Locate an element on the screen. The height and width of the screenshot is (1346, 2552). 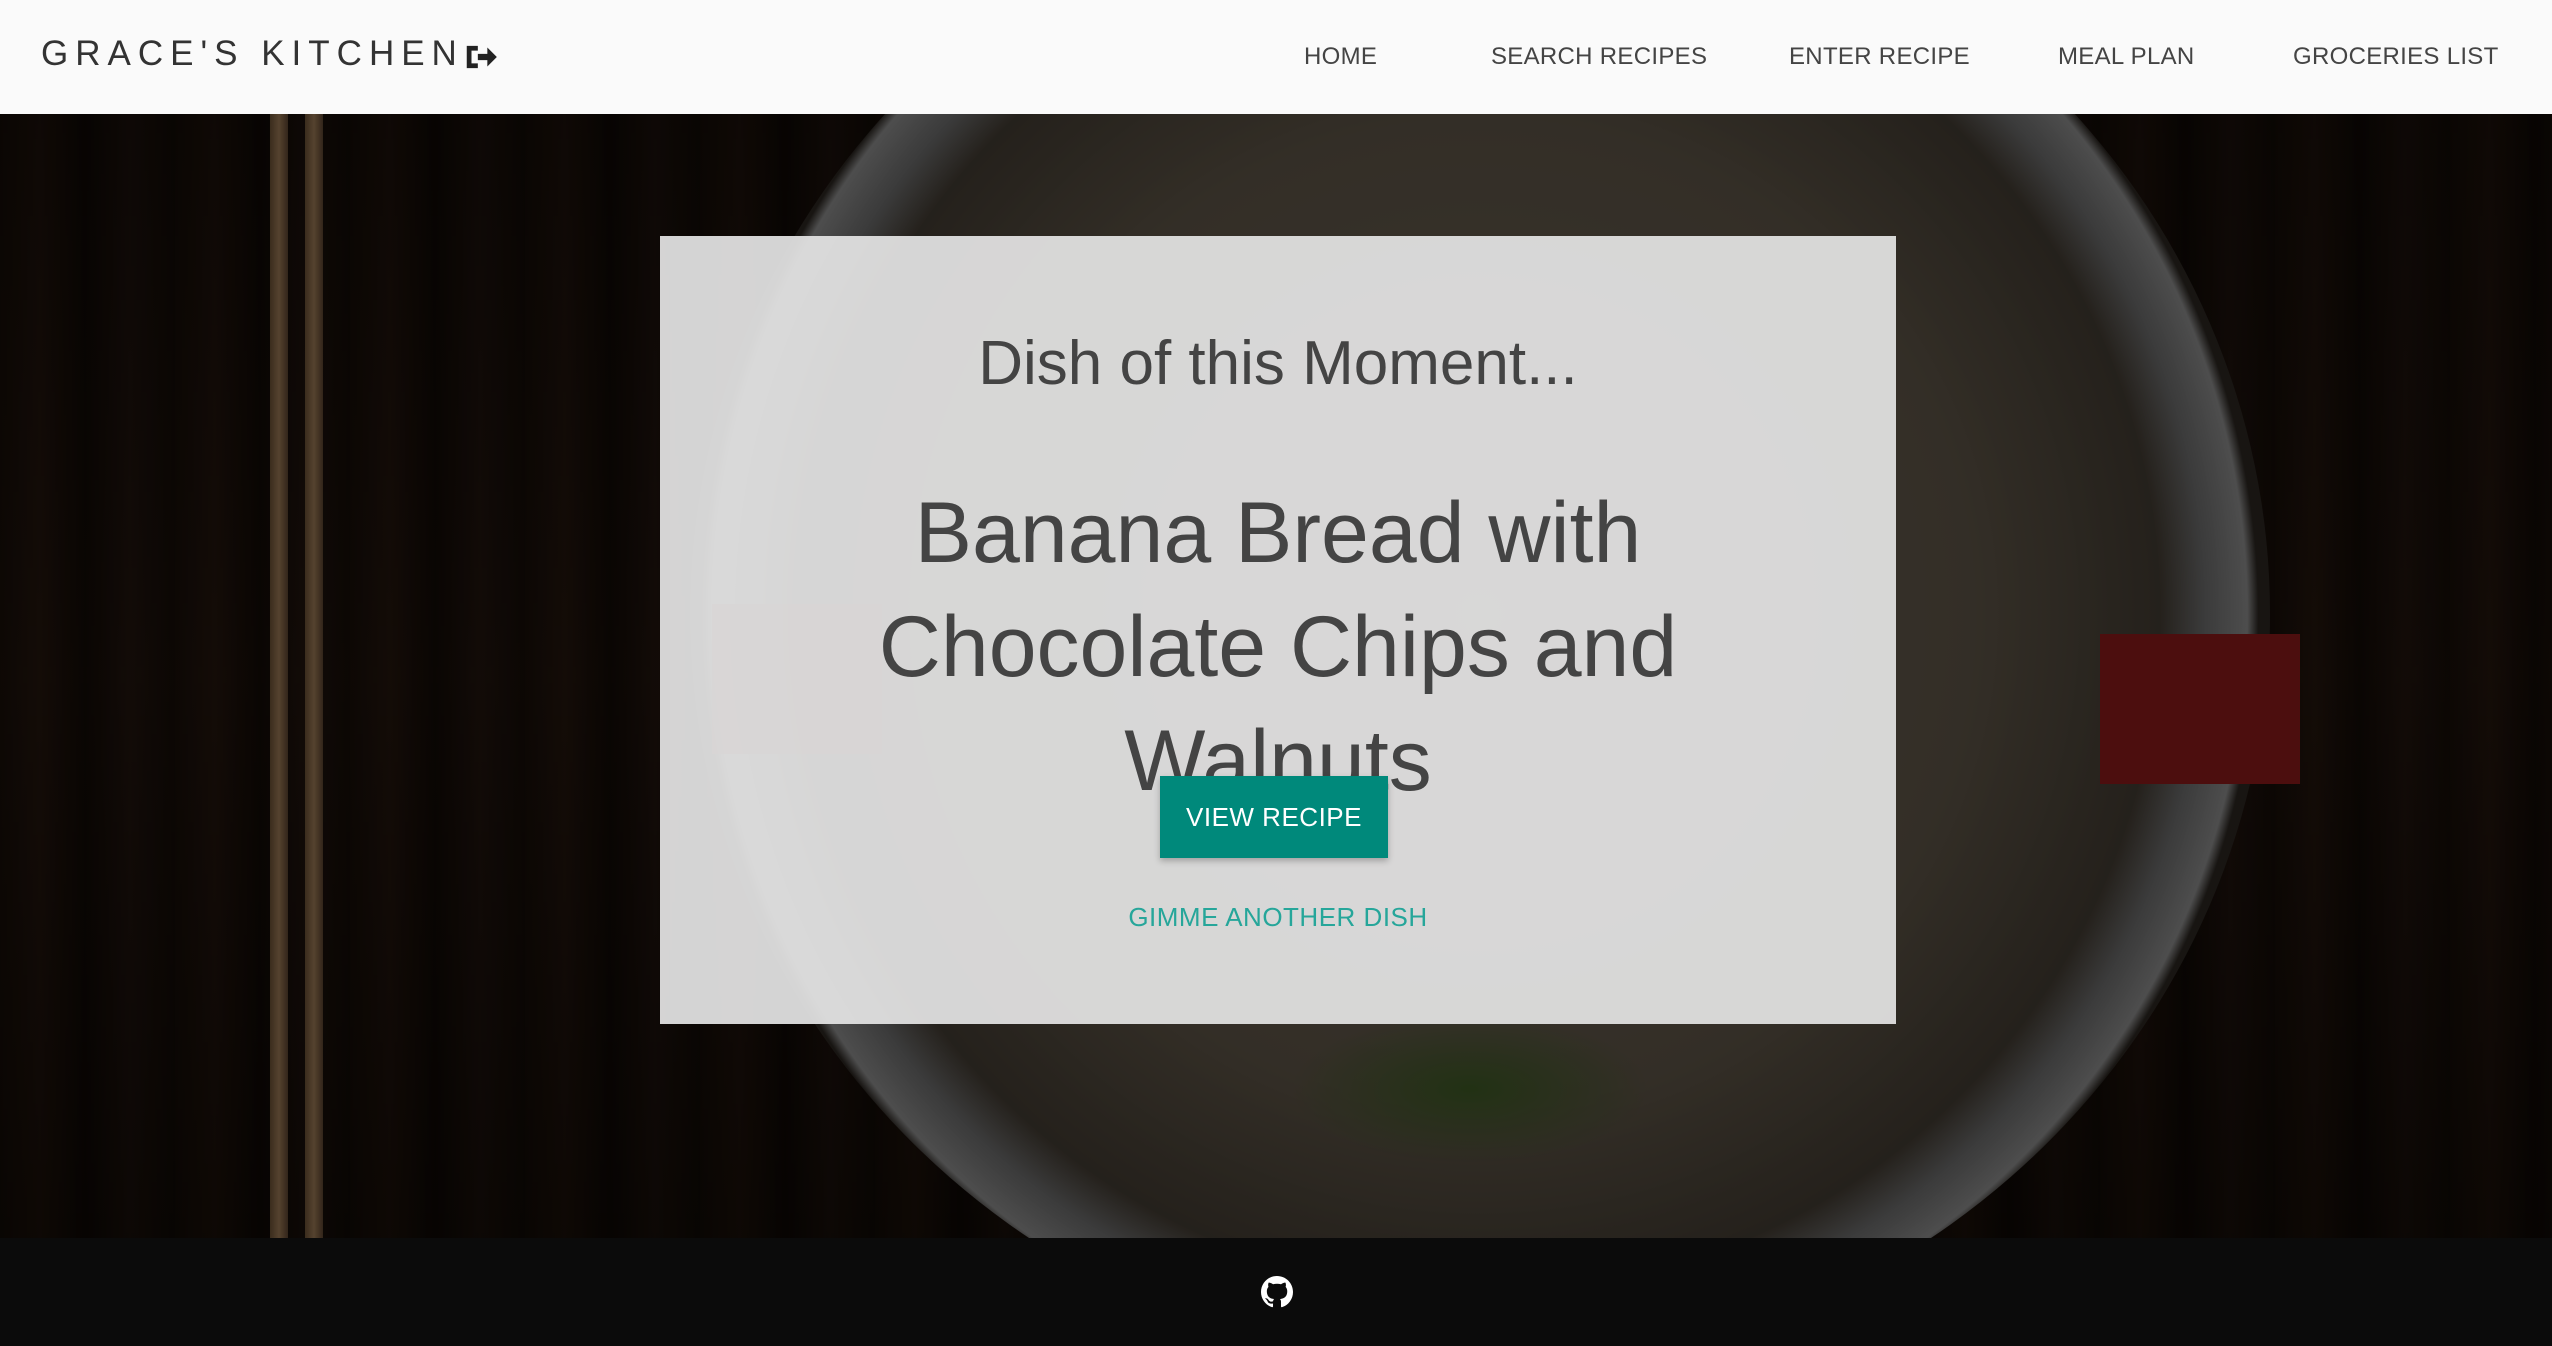
github-icon is located at coordinates (1277, 1292).